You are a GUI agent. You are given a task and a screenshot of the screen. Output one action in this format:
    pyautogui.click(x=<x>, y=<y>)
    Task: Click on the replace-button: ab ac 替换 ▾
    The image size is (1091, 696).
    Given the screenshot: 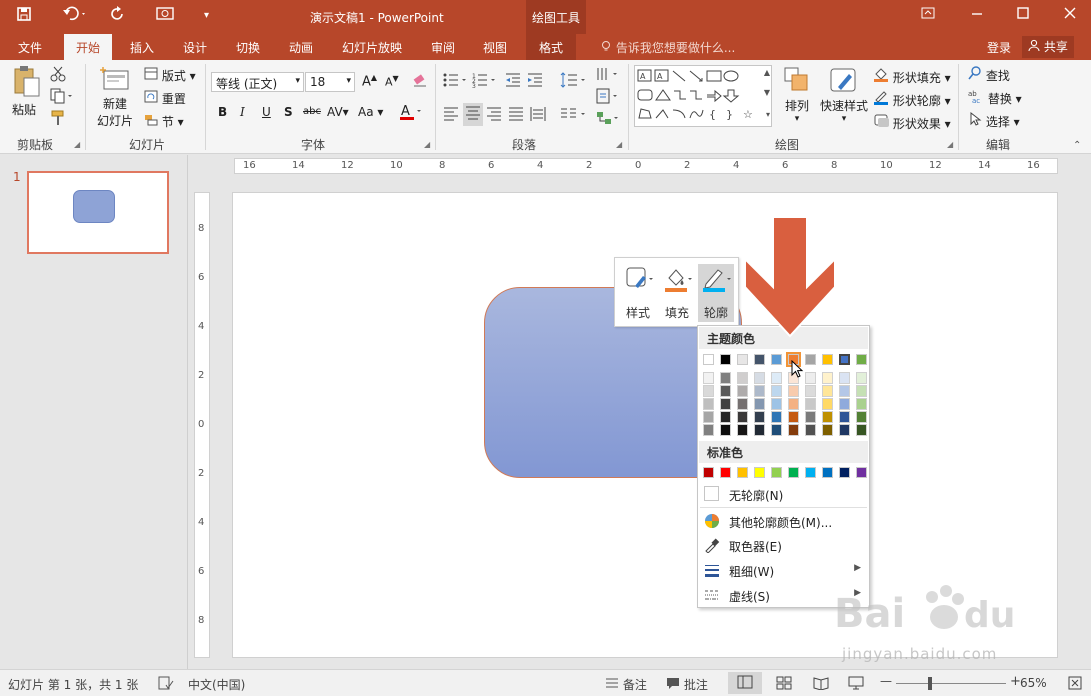 What is the action you would take?
    pyautogui.click(x=995, y=98)
    